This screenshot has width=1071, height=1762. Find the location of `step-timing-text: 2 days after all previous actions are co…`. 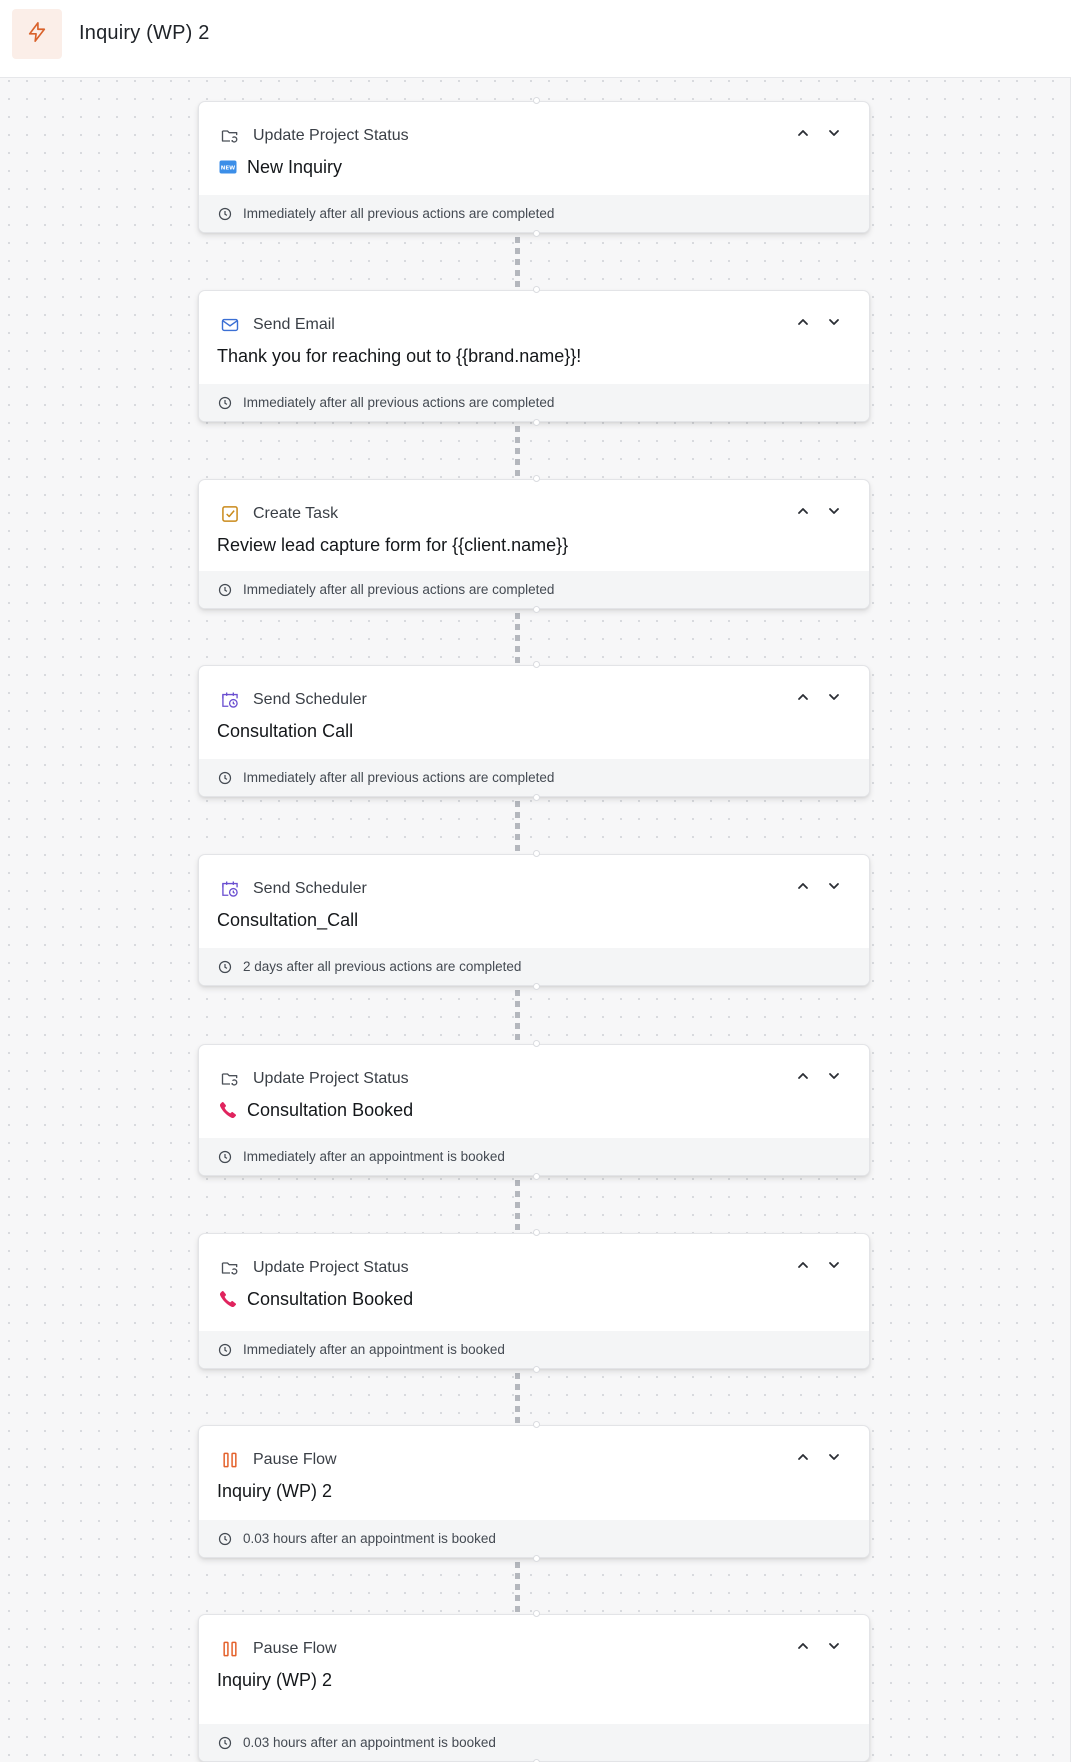

step-timing-text: 2 days after all previous actions are co… is located at coordinates (382, 966).